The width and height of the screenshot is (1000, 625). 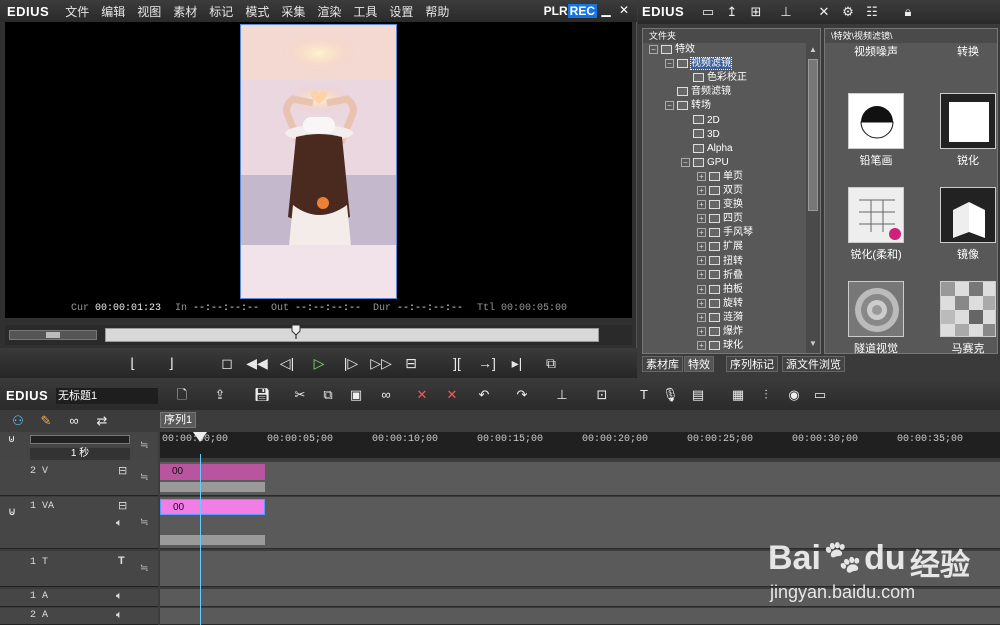 I want to click on tree-node: + 四页, so click(x=720, y=219).